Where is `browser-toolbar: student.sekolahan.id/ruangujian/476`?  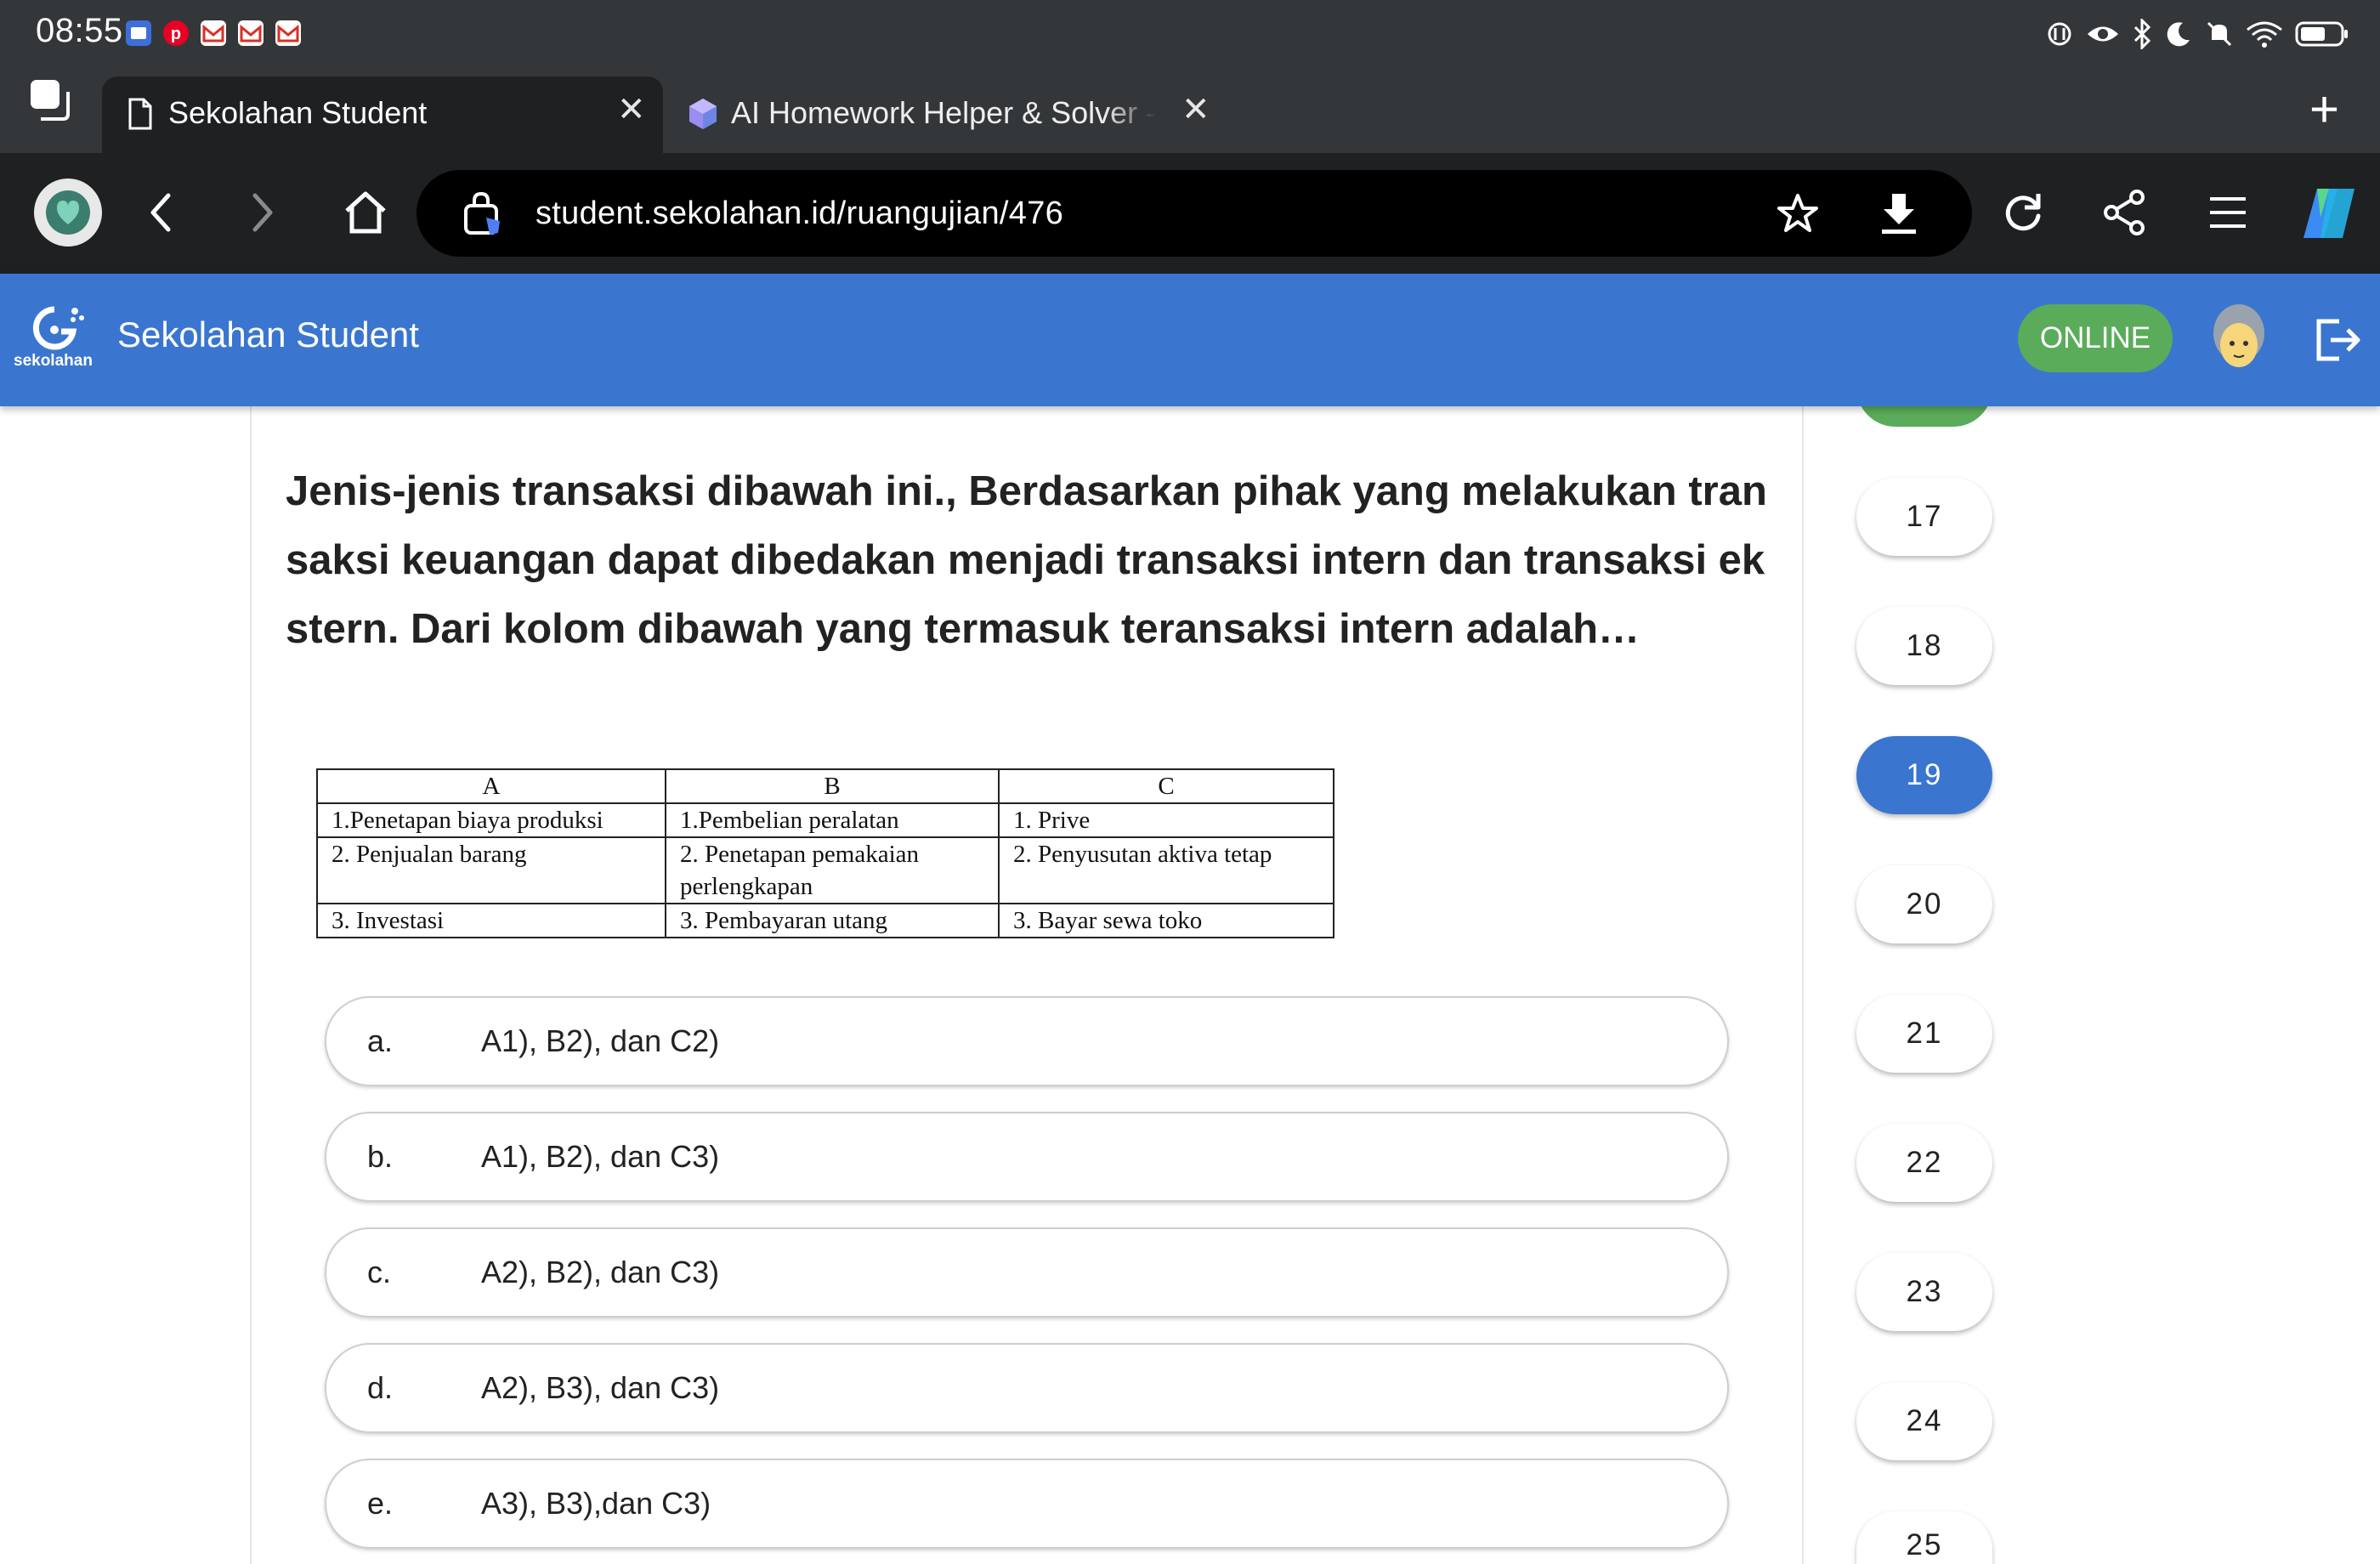
browser-toolbar: student.sekolahan.id/ruangujian/476 is located at coordinates (1190, 213).